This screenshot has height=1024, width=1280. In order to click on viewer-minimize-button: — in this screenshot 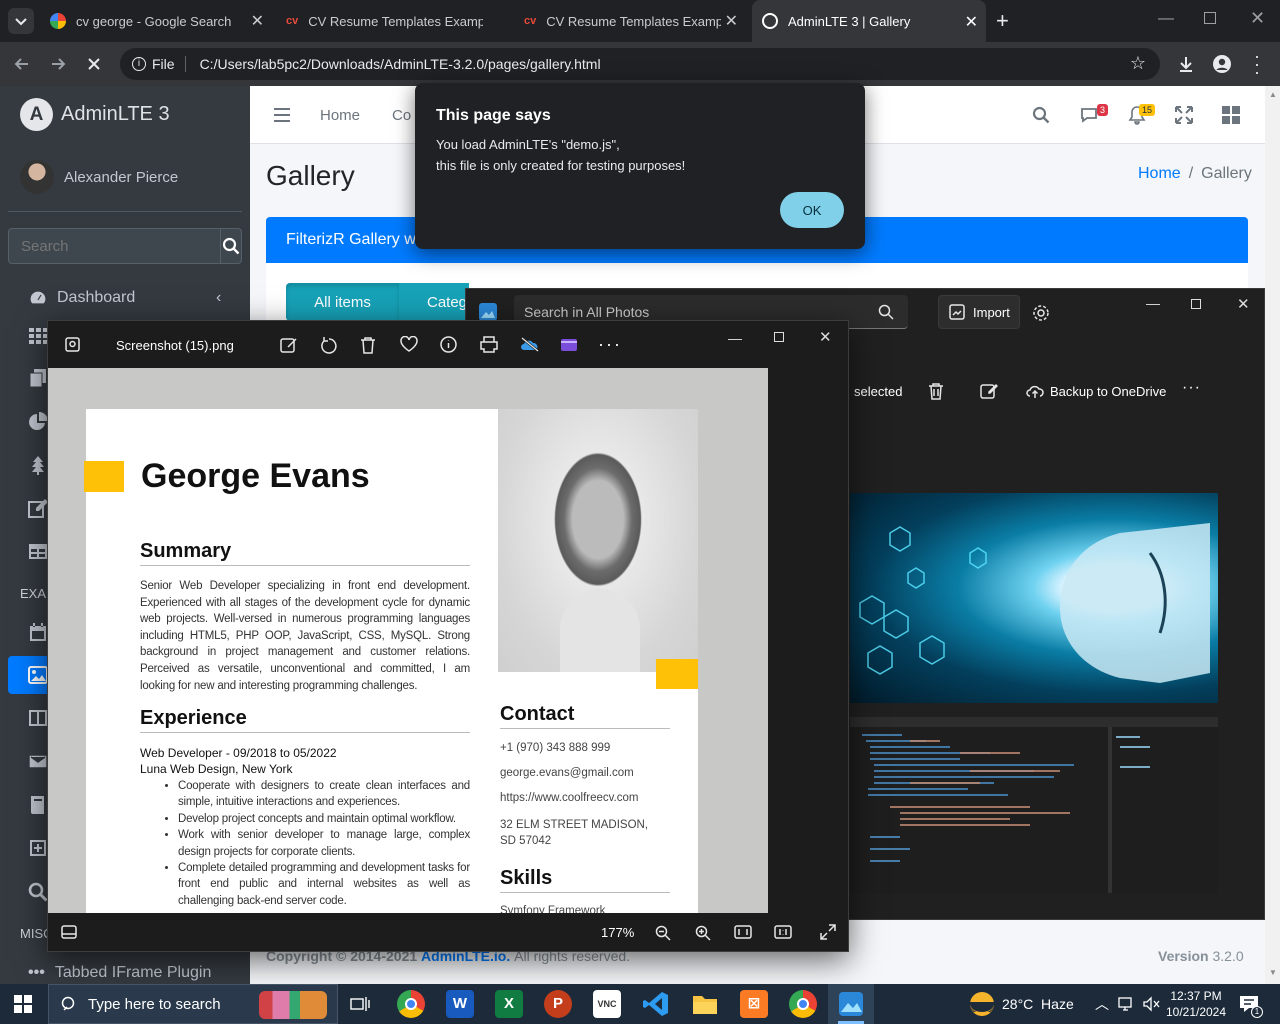, I will do `click(735, 338)`.